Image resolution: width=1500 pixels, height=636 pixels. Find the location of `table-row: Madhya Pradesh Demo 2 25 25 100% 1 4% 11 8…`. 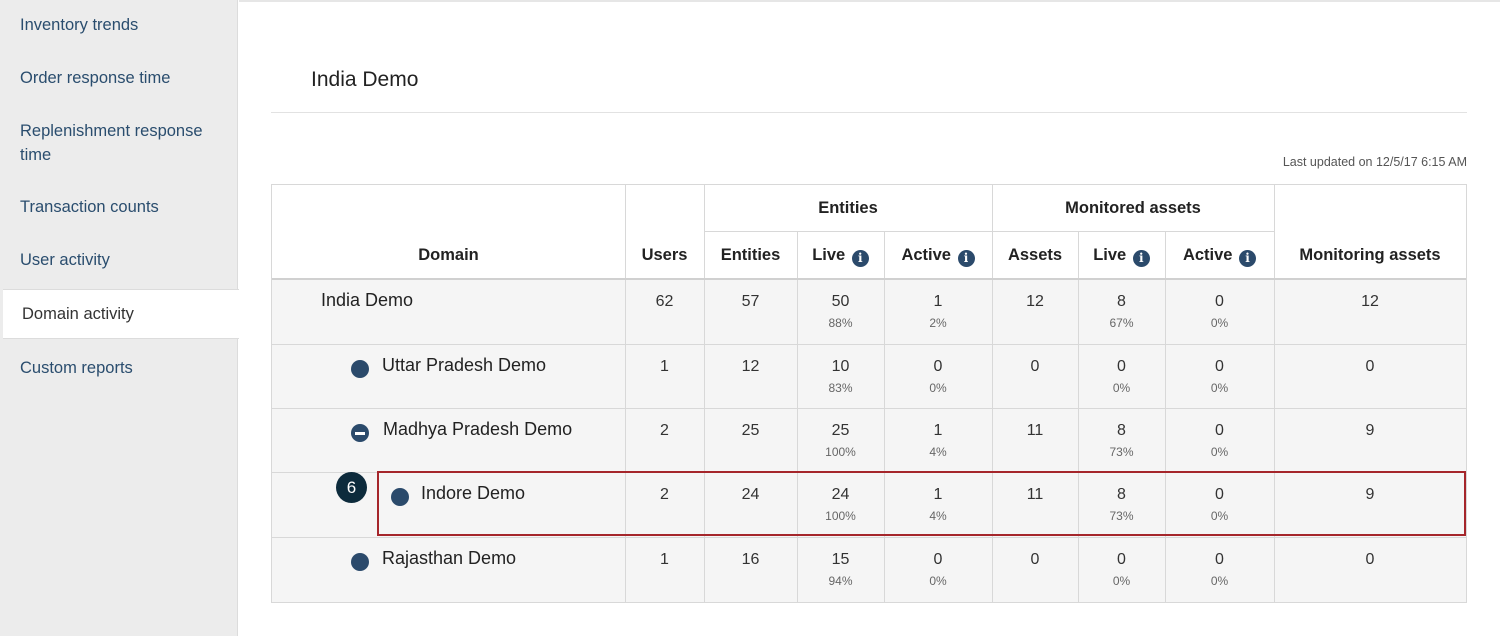

table-row: Madhya Pradesh Demo 2 25 25 100% 1 4% 11 8… is located at coordinates (869, 441).